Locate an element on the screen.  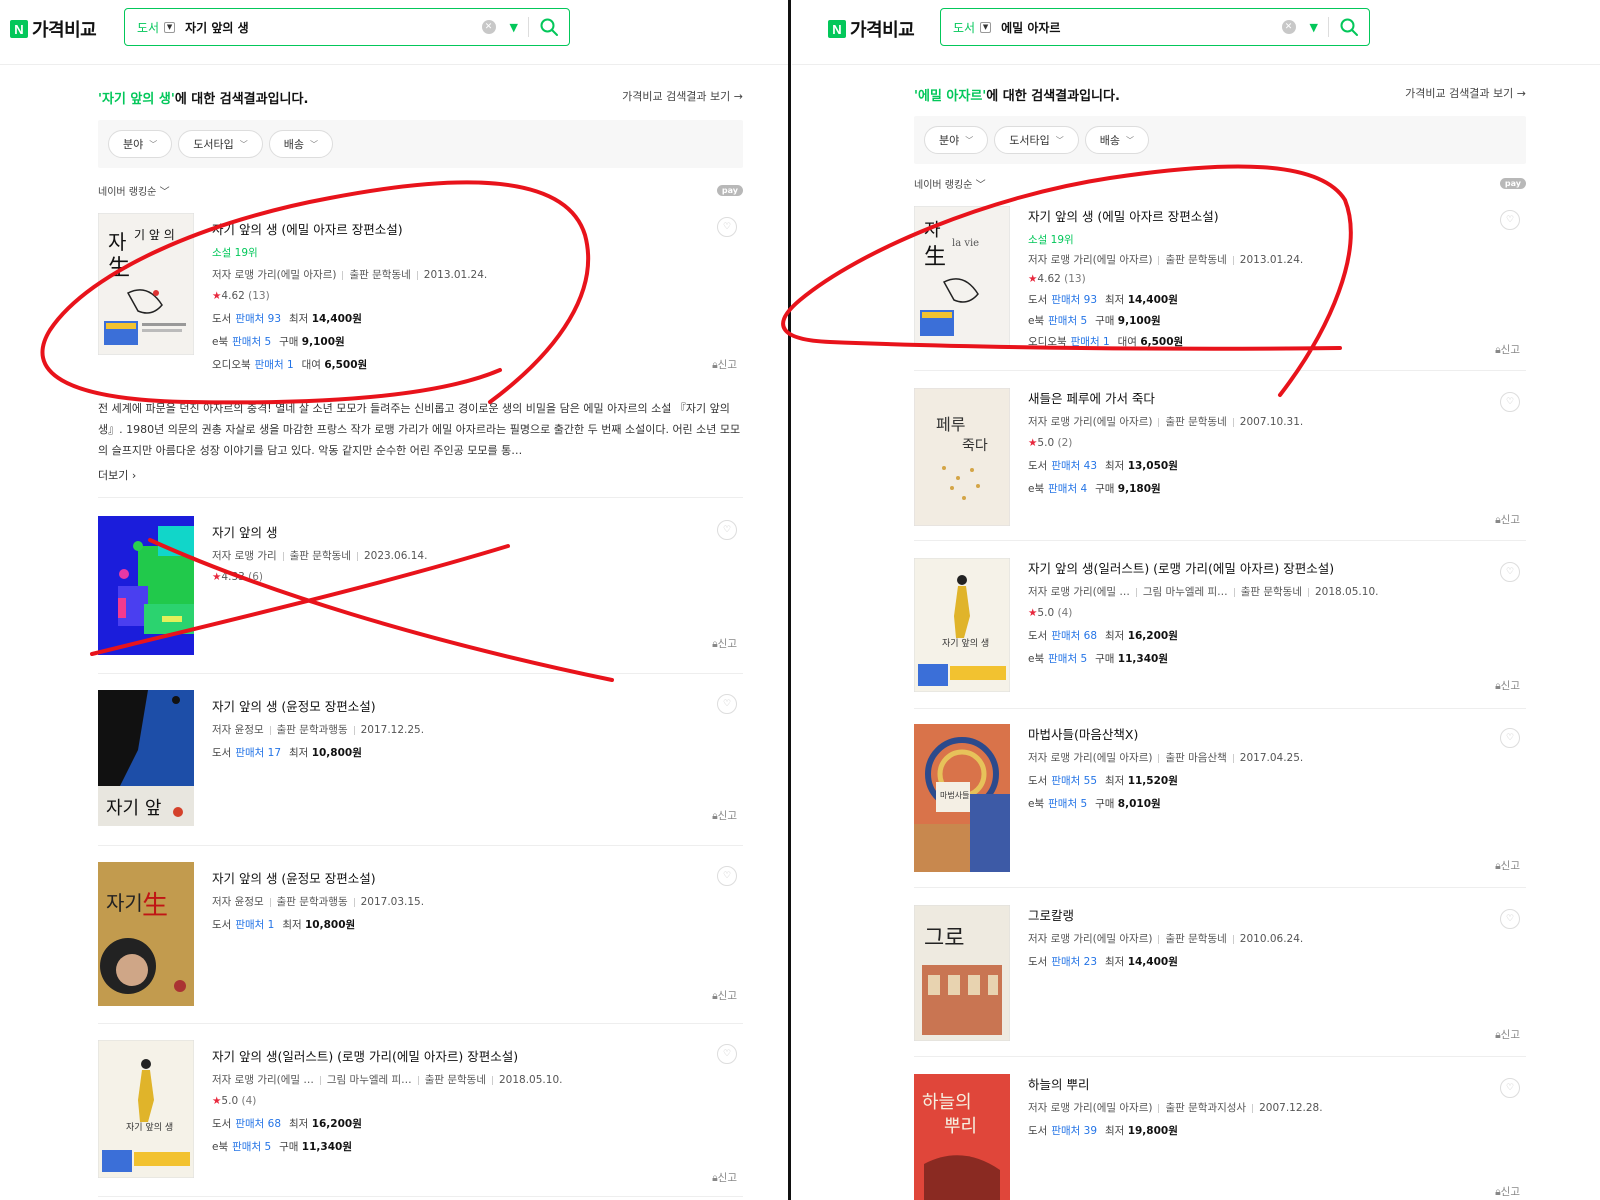
search-input: 에밀 아자르 is located at coordinates (1141, 27).